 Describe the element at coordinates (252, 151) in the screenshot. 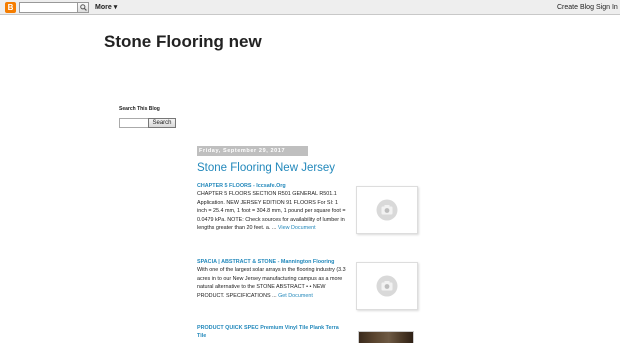

I see `post-date-header: Friday, September 29, 2017` at that location.